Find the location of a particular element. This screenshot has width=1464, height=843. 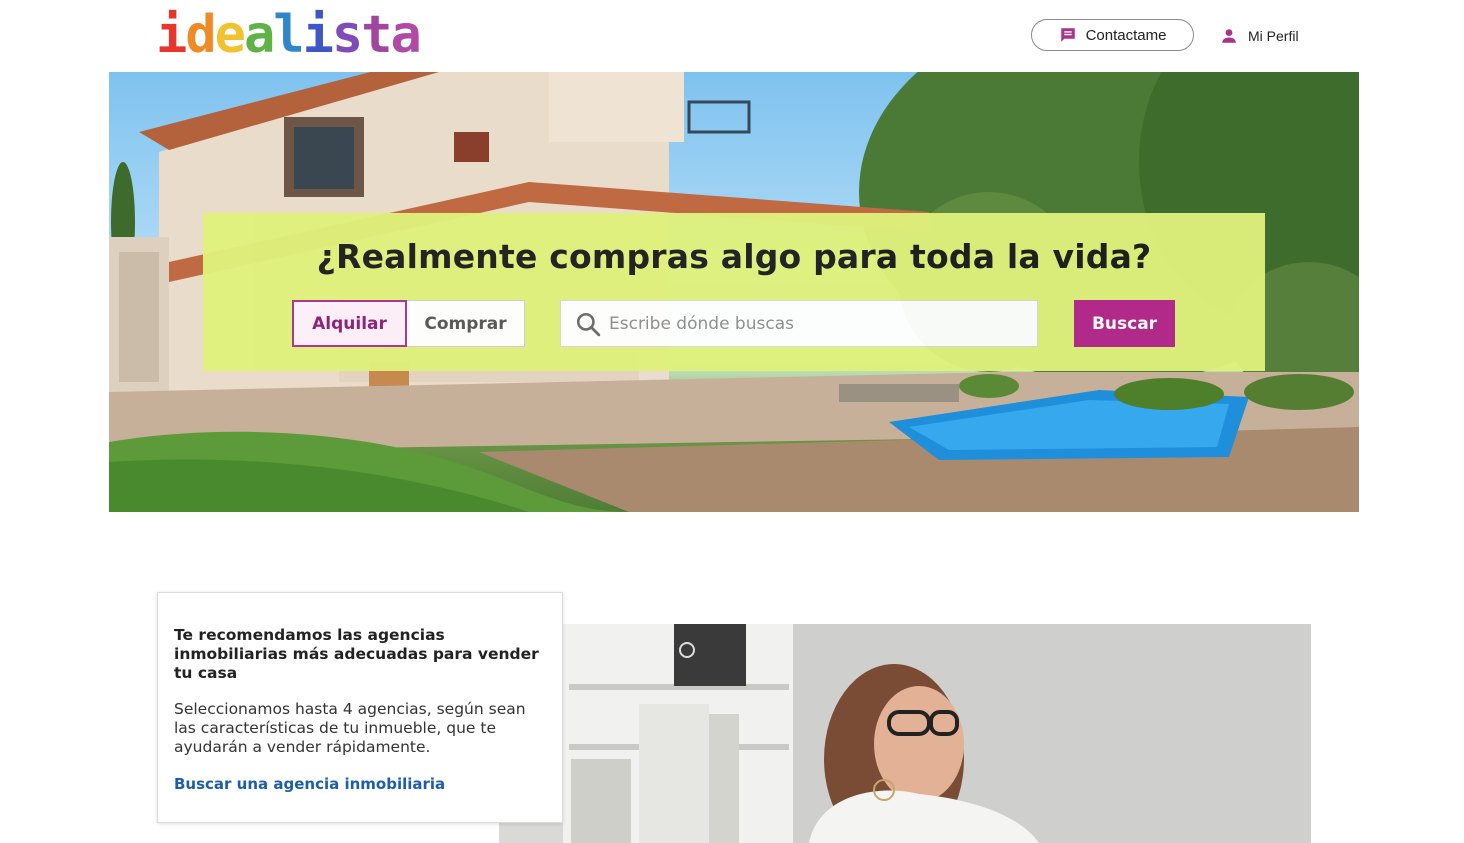

idealista-logo: idealista is located at coordinates (289, 35).